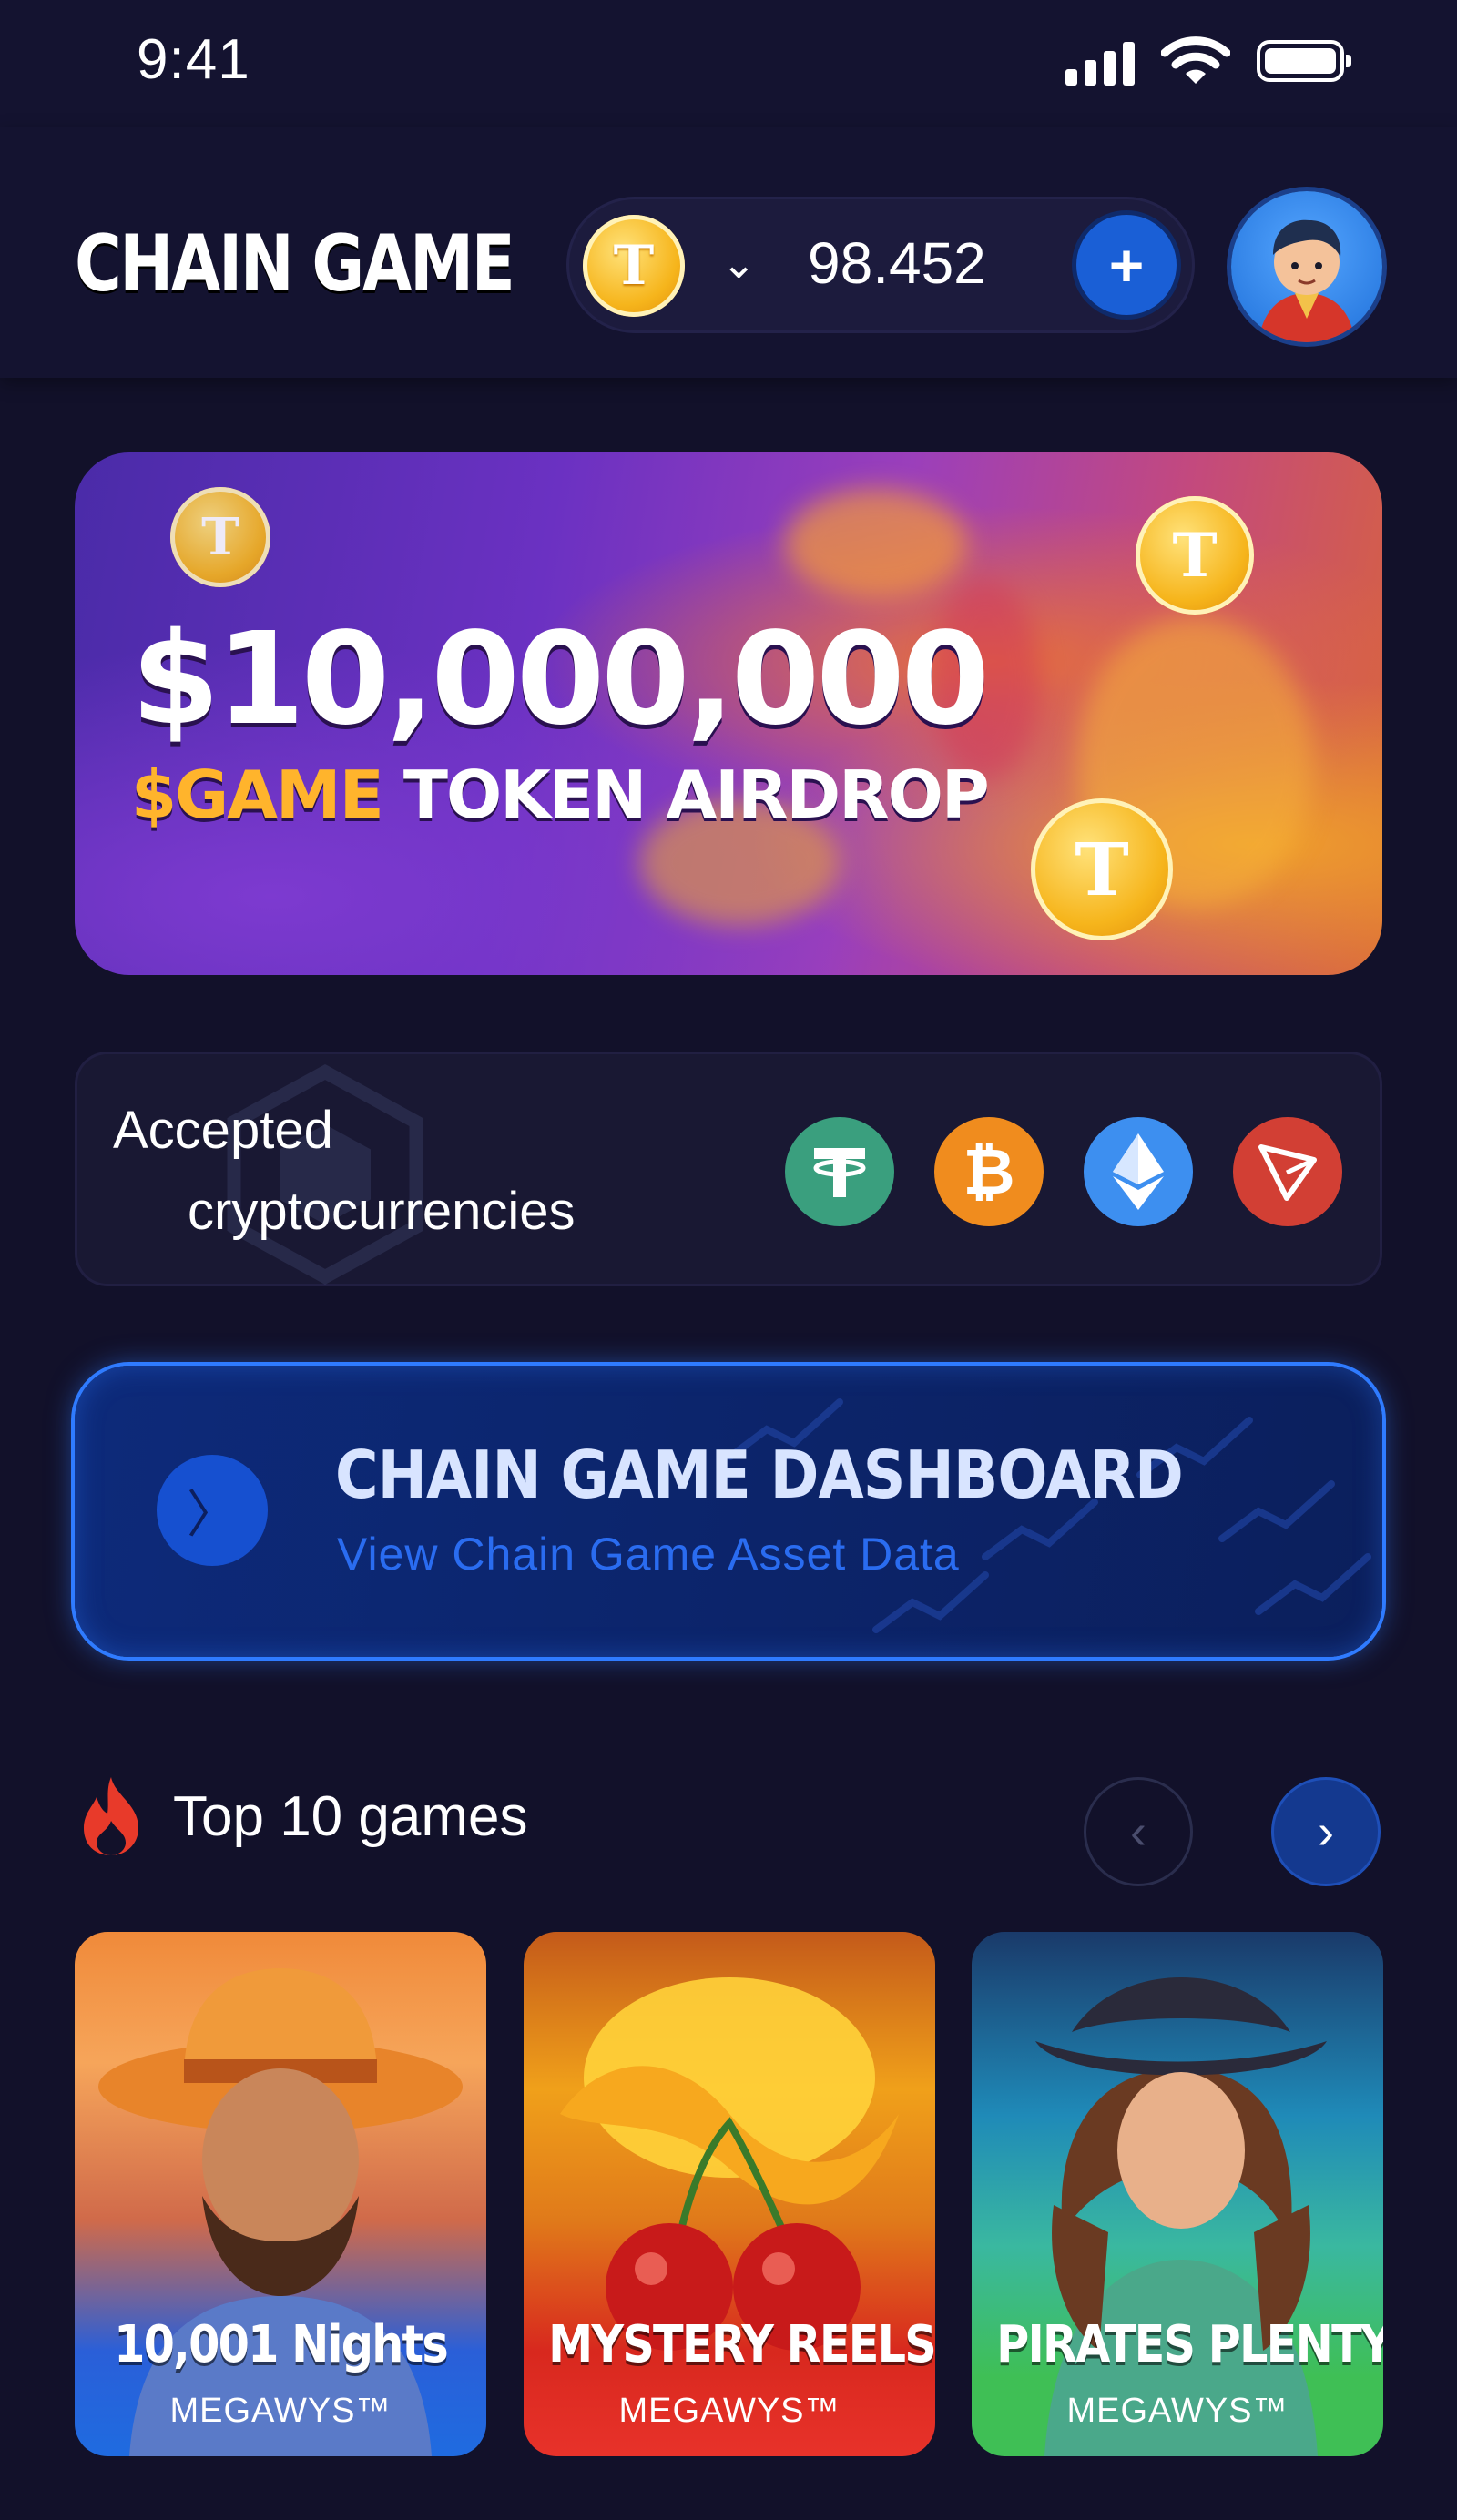 The image size is (1457, 2520). I want to click on game-card-pirates-plenty: PIRATES PLENTY MEGAWYS™, so click(1177, 2194).